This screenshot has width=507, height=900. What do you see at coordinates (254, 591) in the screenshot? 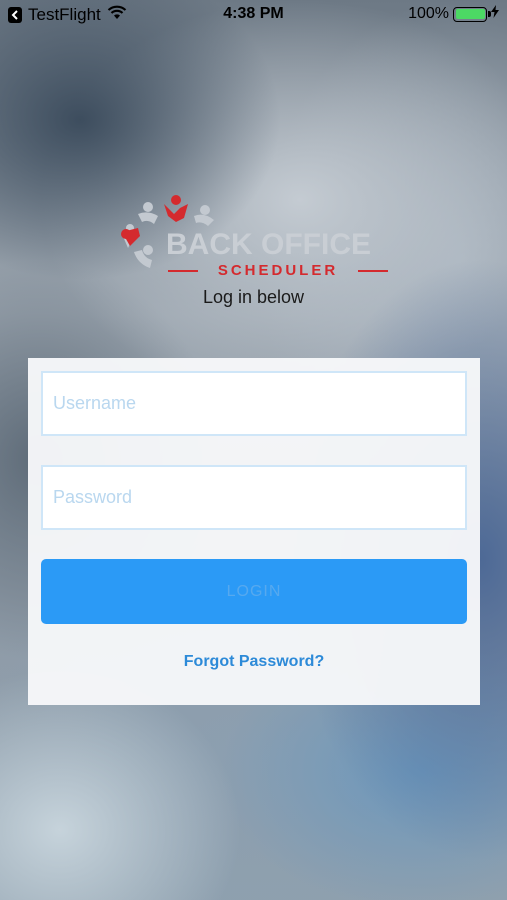
I see `login-button: LOGIN` at bounding box center [254, 591].